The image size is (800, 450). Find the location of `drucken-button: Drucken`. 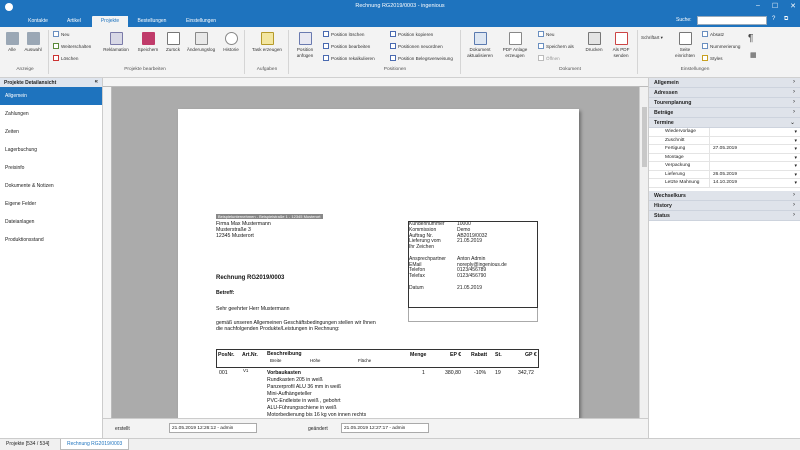

drucken-button: Drucken is located at coordinates (594, 42).